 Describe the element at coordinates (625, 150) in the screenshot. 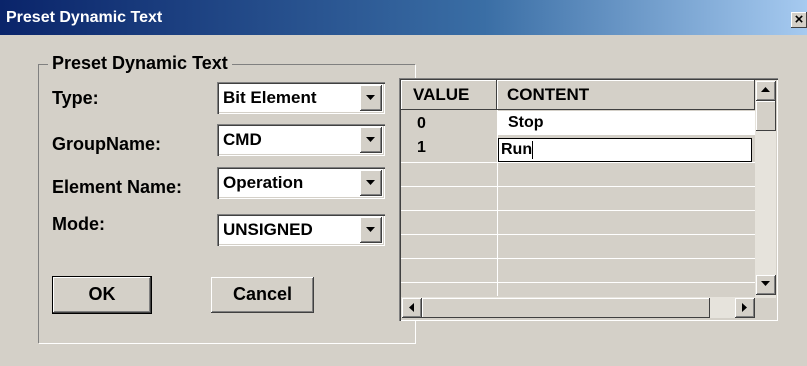

I see `content-edit-field: Run` at that location.